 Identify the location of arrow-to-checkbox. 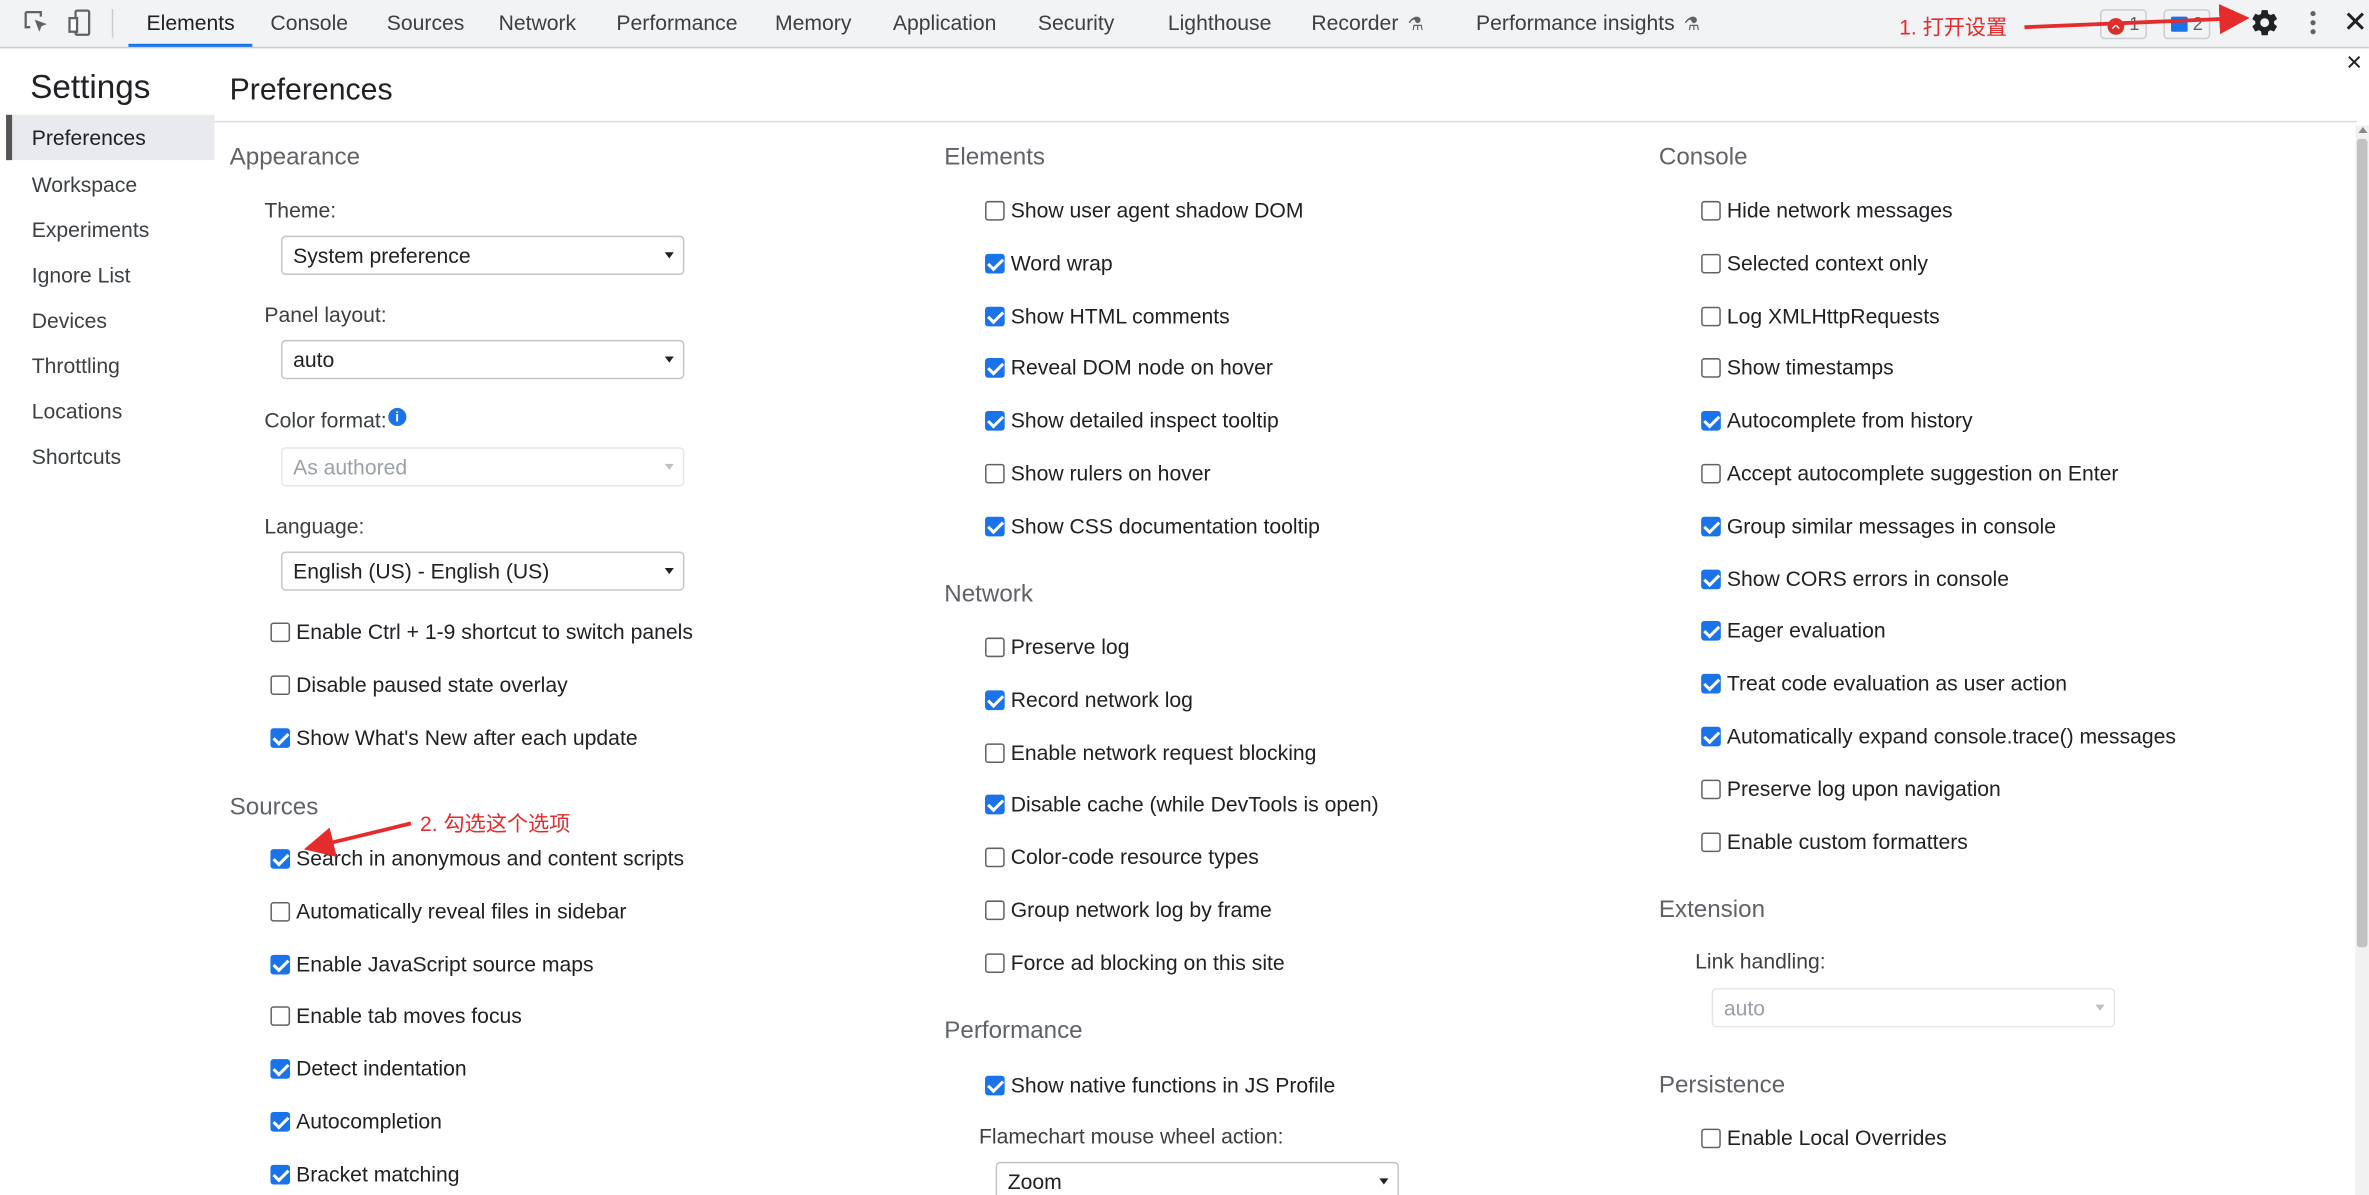
(357, 839).